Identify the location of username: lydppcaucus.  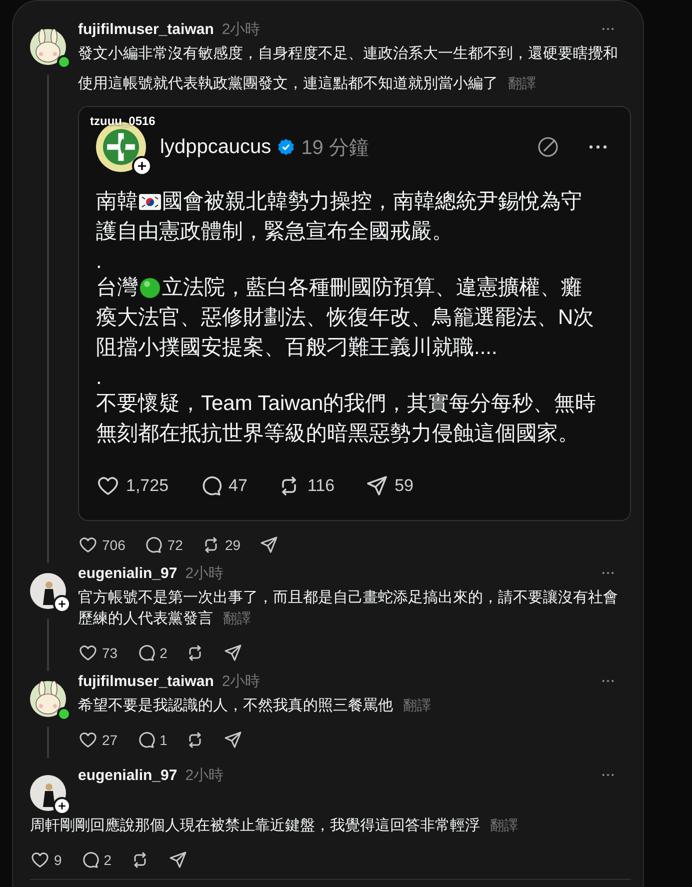
(216, 147).